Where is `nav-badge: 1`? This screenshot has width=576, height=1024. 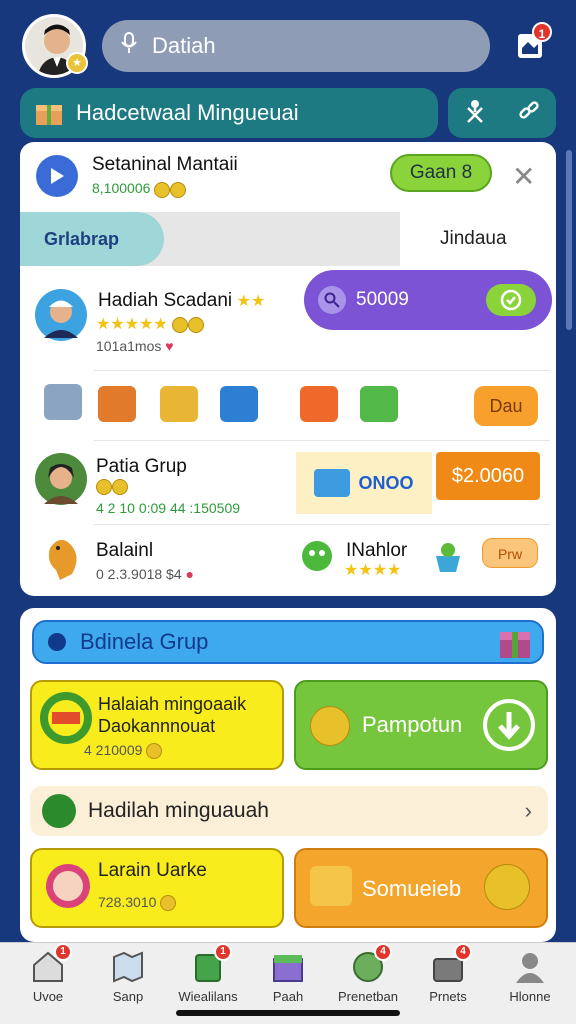
nav-badge: 1 is located at coordinates (223, 952).